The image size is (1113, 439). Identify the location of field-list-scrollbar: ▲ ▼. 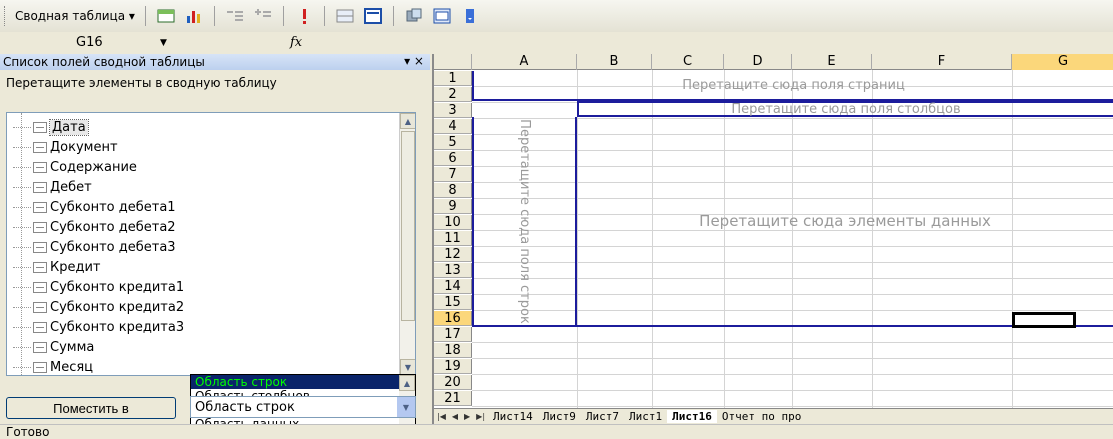
(407, 244).